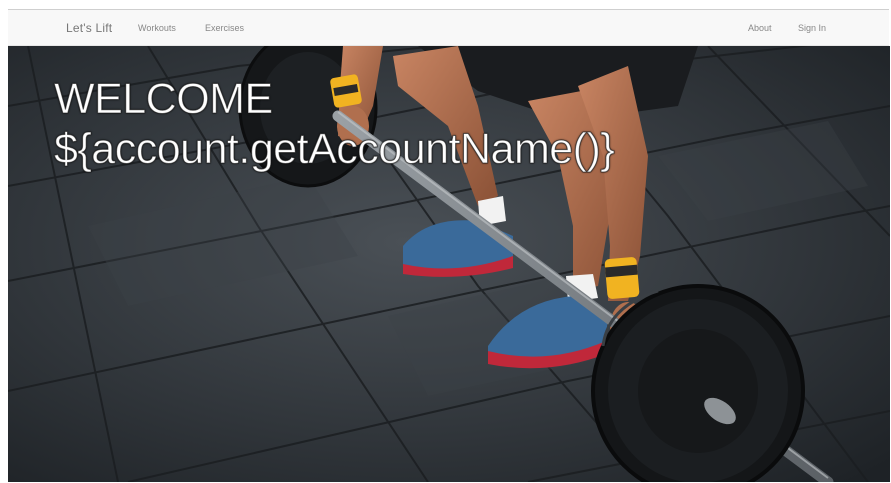 Image resolution: width=891 pixels, height=483 pixels. I want to click on welcome-title: WELCOME, so click(163, 99).